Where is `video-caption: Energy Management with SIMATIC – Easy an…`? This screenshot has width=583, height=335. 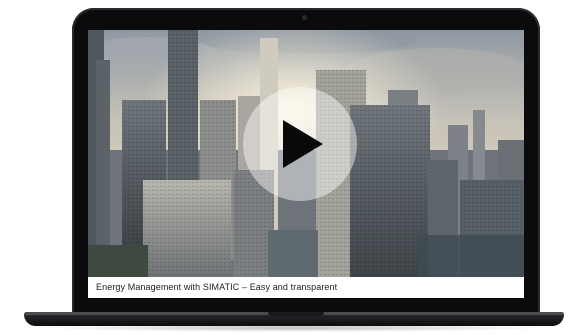 video-caption: Energy Management with SIMATIC – Easy an… is located at coordinates (217, 287).